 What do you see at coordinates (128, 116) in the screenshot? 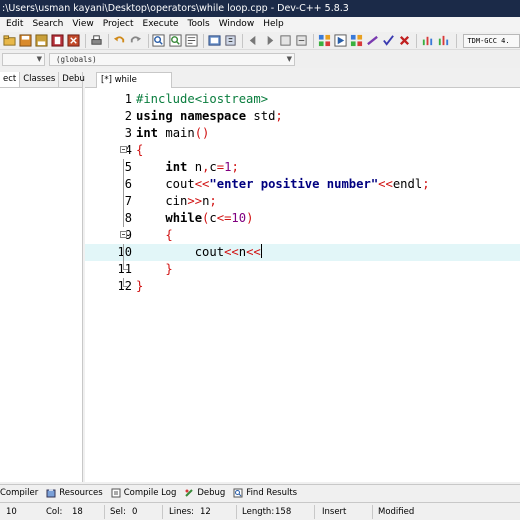
I see `line-number: 2` at bounding box center [128, 116].